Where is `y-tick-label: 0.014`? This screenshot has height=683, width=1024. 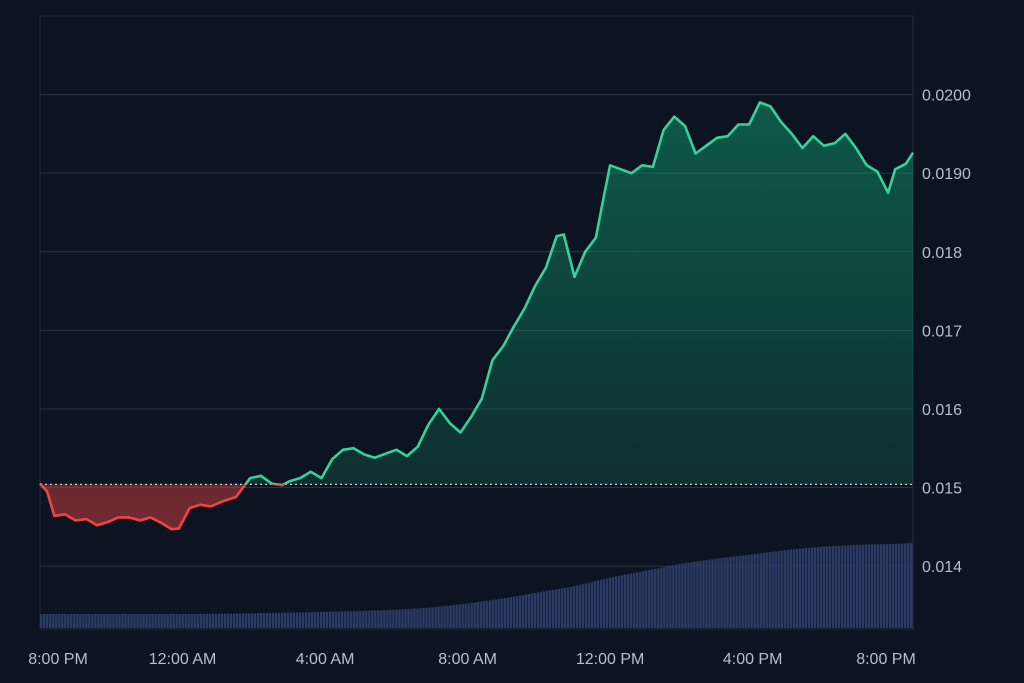
y-tick-label: 0.014 is located at coordinates (942, 567).